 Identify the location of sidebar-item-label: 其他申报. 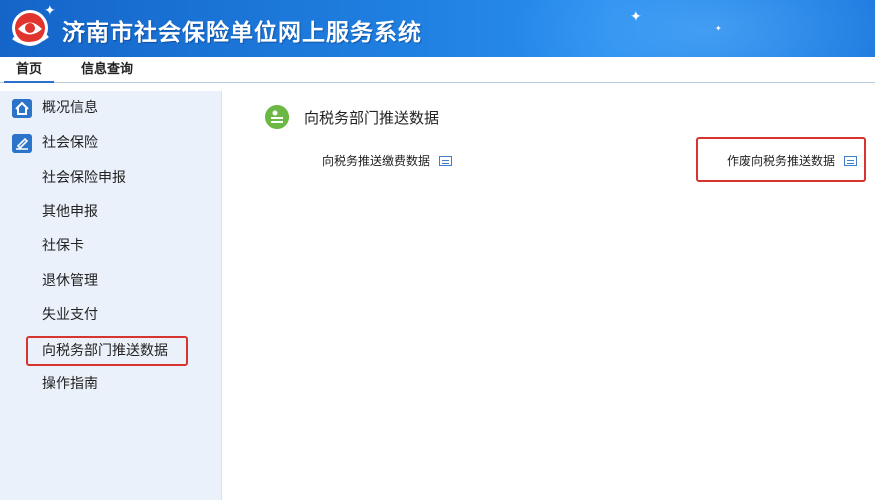
(70, 212).